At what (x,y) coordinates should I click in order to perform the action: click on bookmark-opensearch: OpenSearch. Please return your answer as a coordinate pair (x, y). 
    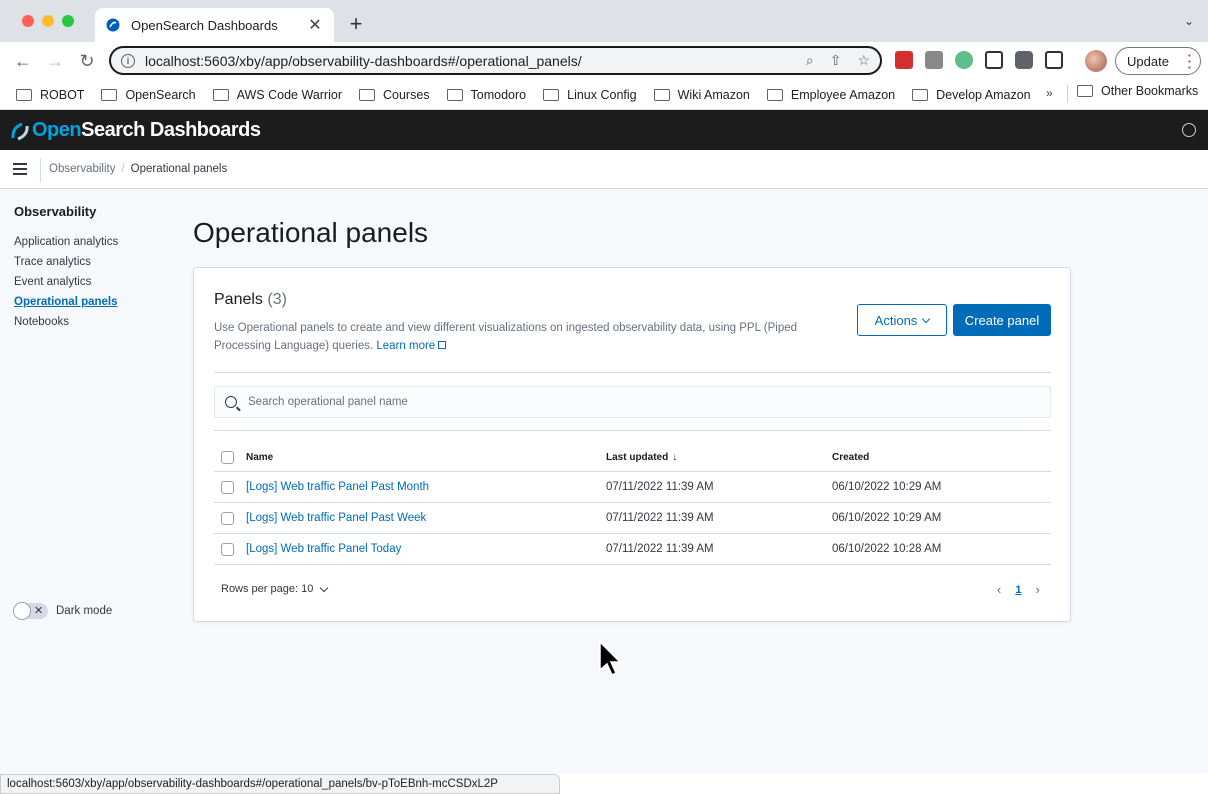
    Looking at the image, I should click on (148, 95).